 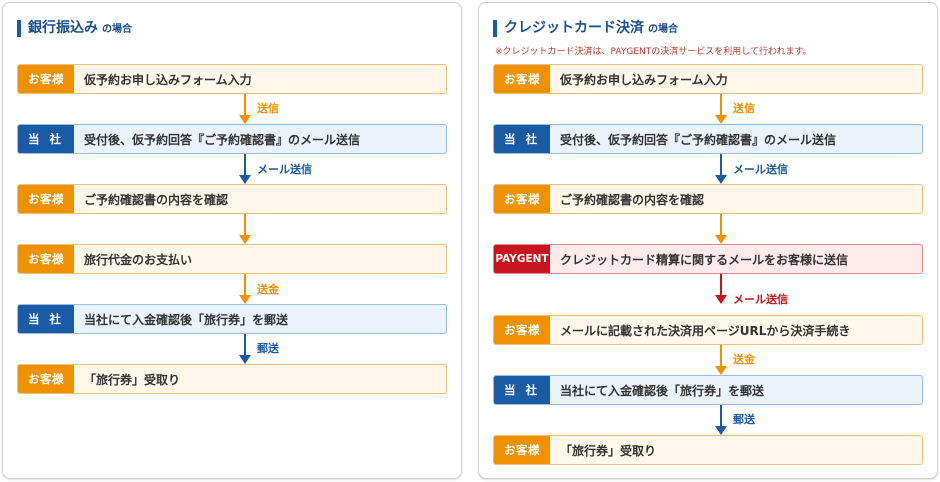 I want to click on step-text: クレジットカード精算に関するメールをお客様に送信, so click(x=704, y=259).